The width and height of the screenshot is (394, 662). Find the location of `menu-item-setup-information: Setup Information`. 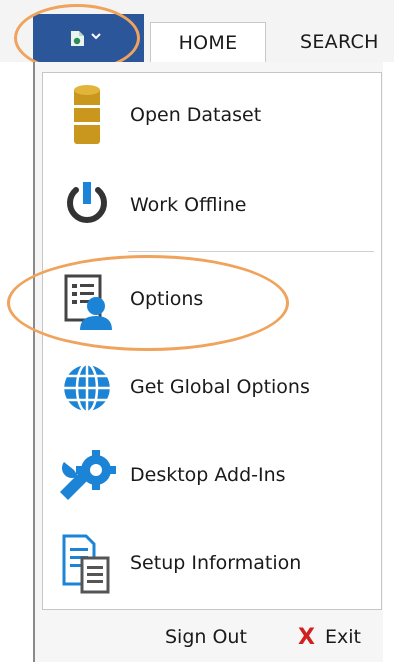

menu-item-setup-information: Setup Information is located at coordinates (212, 564).